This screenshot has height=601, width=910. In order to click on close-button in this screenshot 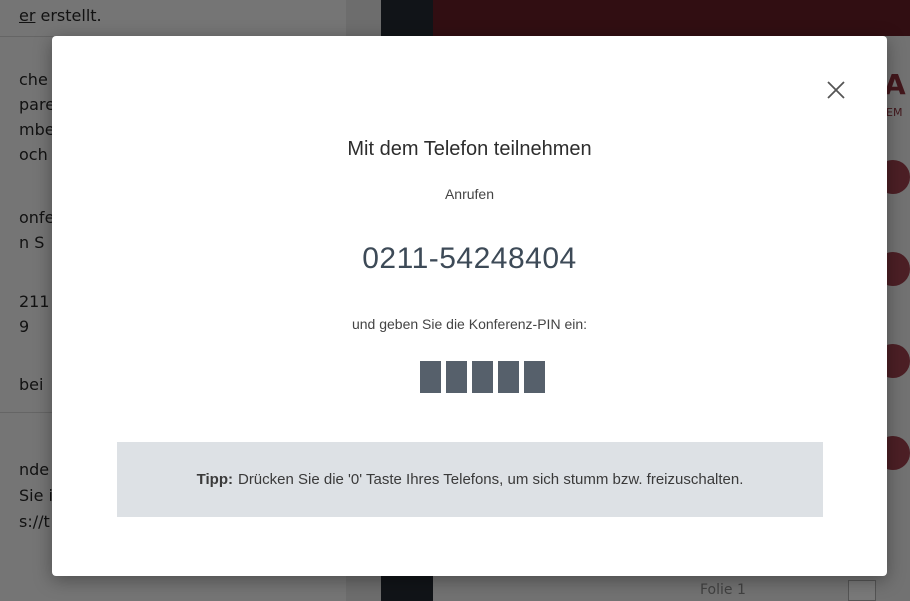, I will do `click(836, 90)`.